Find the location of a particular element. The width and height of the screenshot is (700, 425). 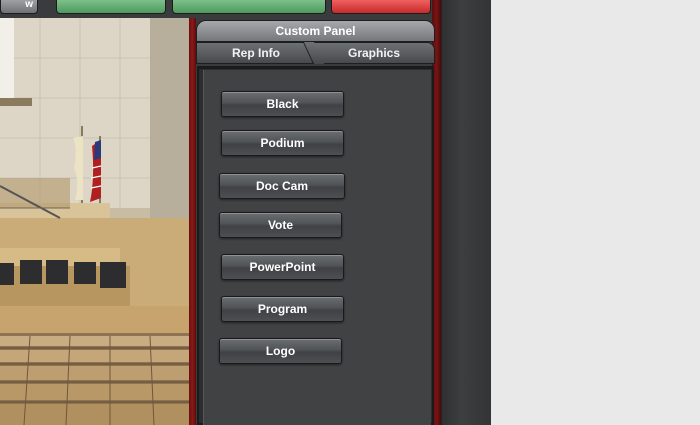

vote-button: Vote is located at coordinates (280, 225).